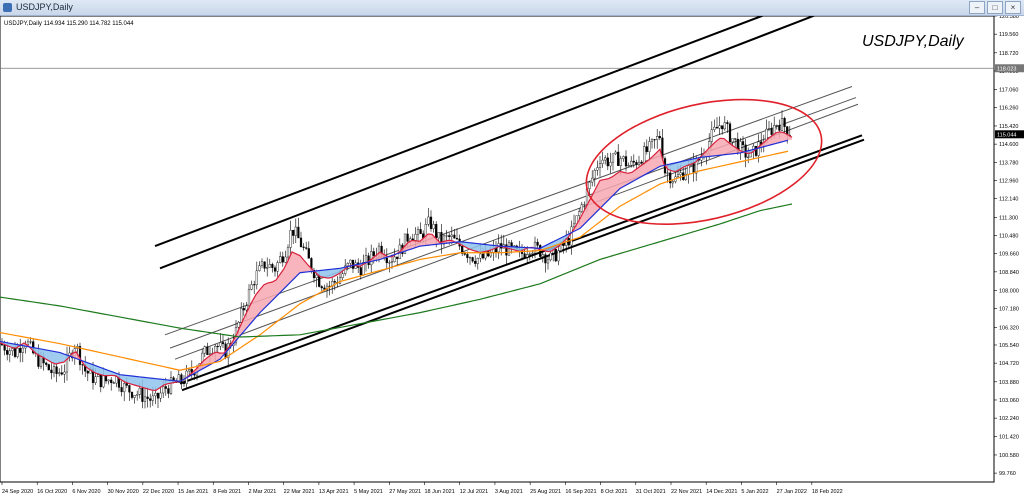 This screenshot has width=1024, height=503. What do you see at coordinates (1009, 364) in the screenshot?
I see `y-tick-label: 104.720` at bounding box center [1009, 364].